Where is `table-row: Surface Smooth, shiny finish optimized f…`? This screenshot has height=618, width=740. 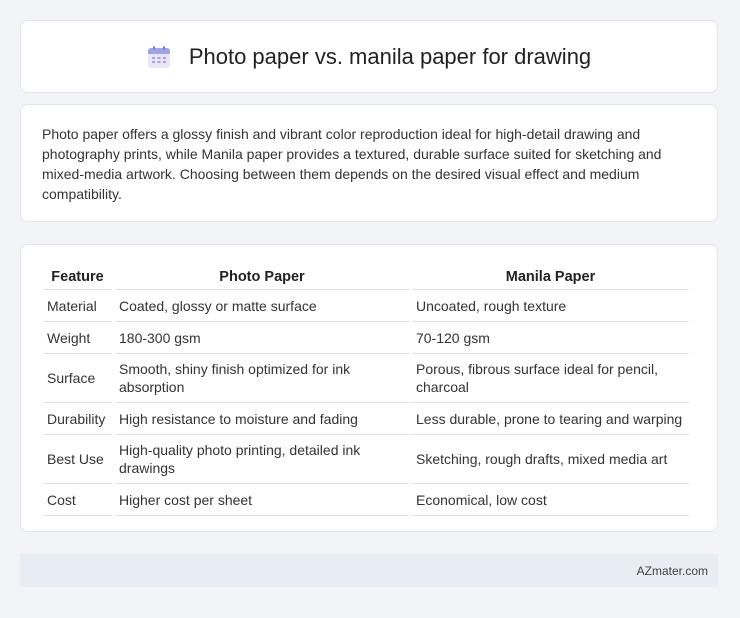 table-row: Surface Smooth, shiny finish optimized f… is located at coordinates (366, 378).